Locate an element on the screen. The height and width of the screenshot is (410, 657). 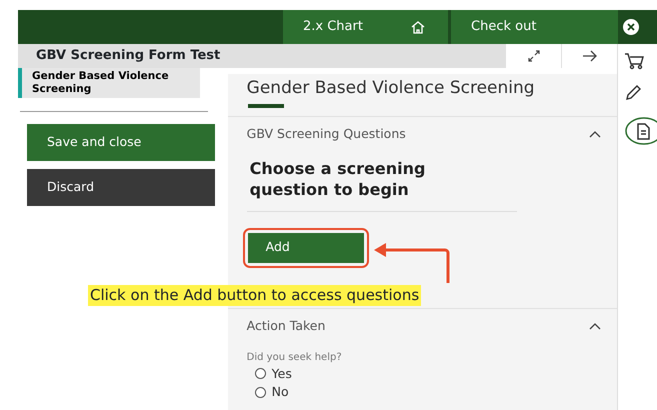
section-title: Action Taken is located at coordinates (286, 325).